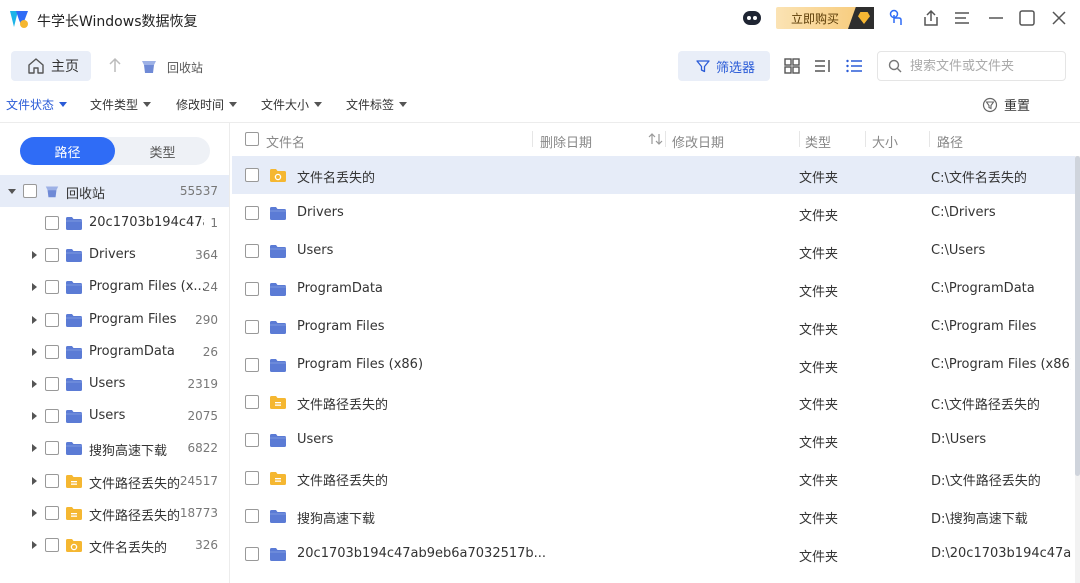 The image size is (1080, 583). What do you see at coordinates (653, 289) in the screenshot?
I see `table-row: ProgramData 文件夹 C:\ProgramData` at bounding box center [653, 289].